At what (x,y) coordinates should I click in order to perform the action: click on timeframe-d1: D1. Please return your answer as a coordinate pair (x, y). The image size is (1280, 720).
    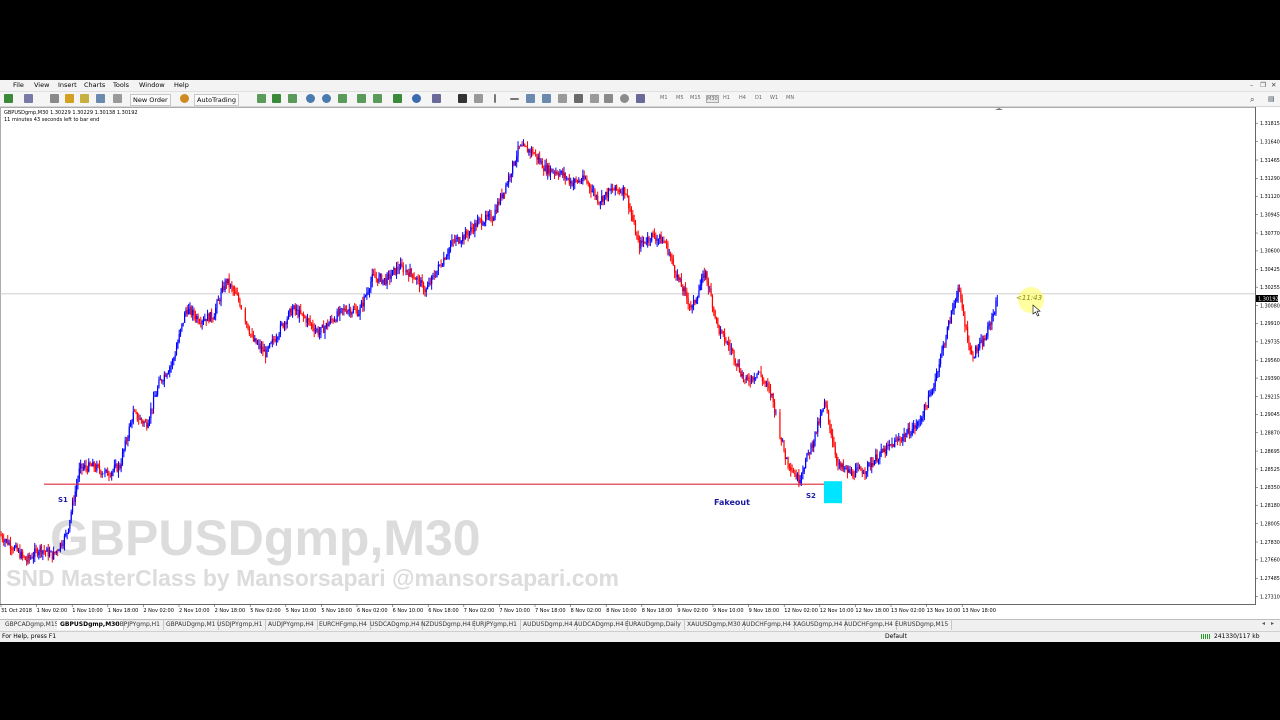
    Looking at the image, I should click on (758, 98).